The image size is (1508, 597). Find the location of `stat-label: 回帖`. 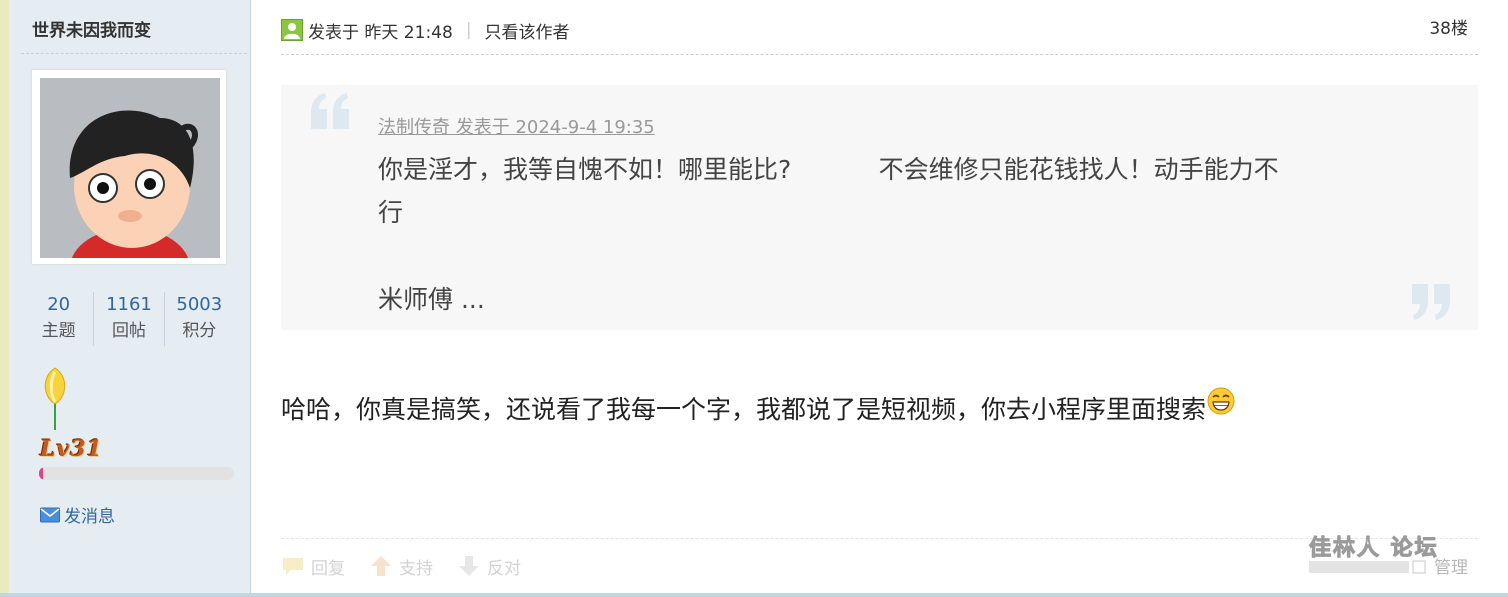

stat-label: 回帖 is located at coordinates (128, 331).